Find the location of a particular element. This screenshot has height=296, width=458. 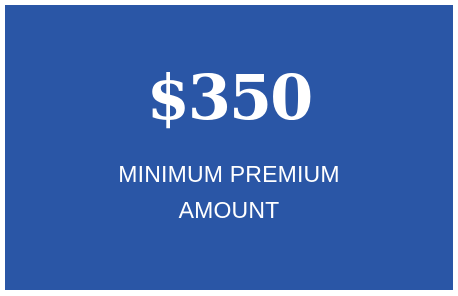

premium-label-line-2: AMOUNT is located at coordinates (229, 210).